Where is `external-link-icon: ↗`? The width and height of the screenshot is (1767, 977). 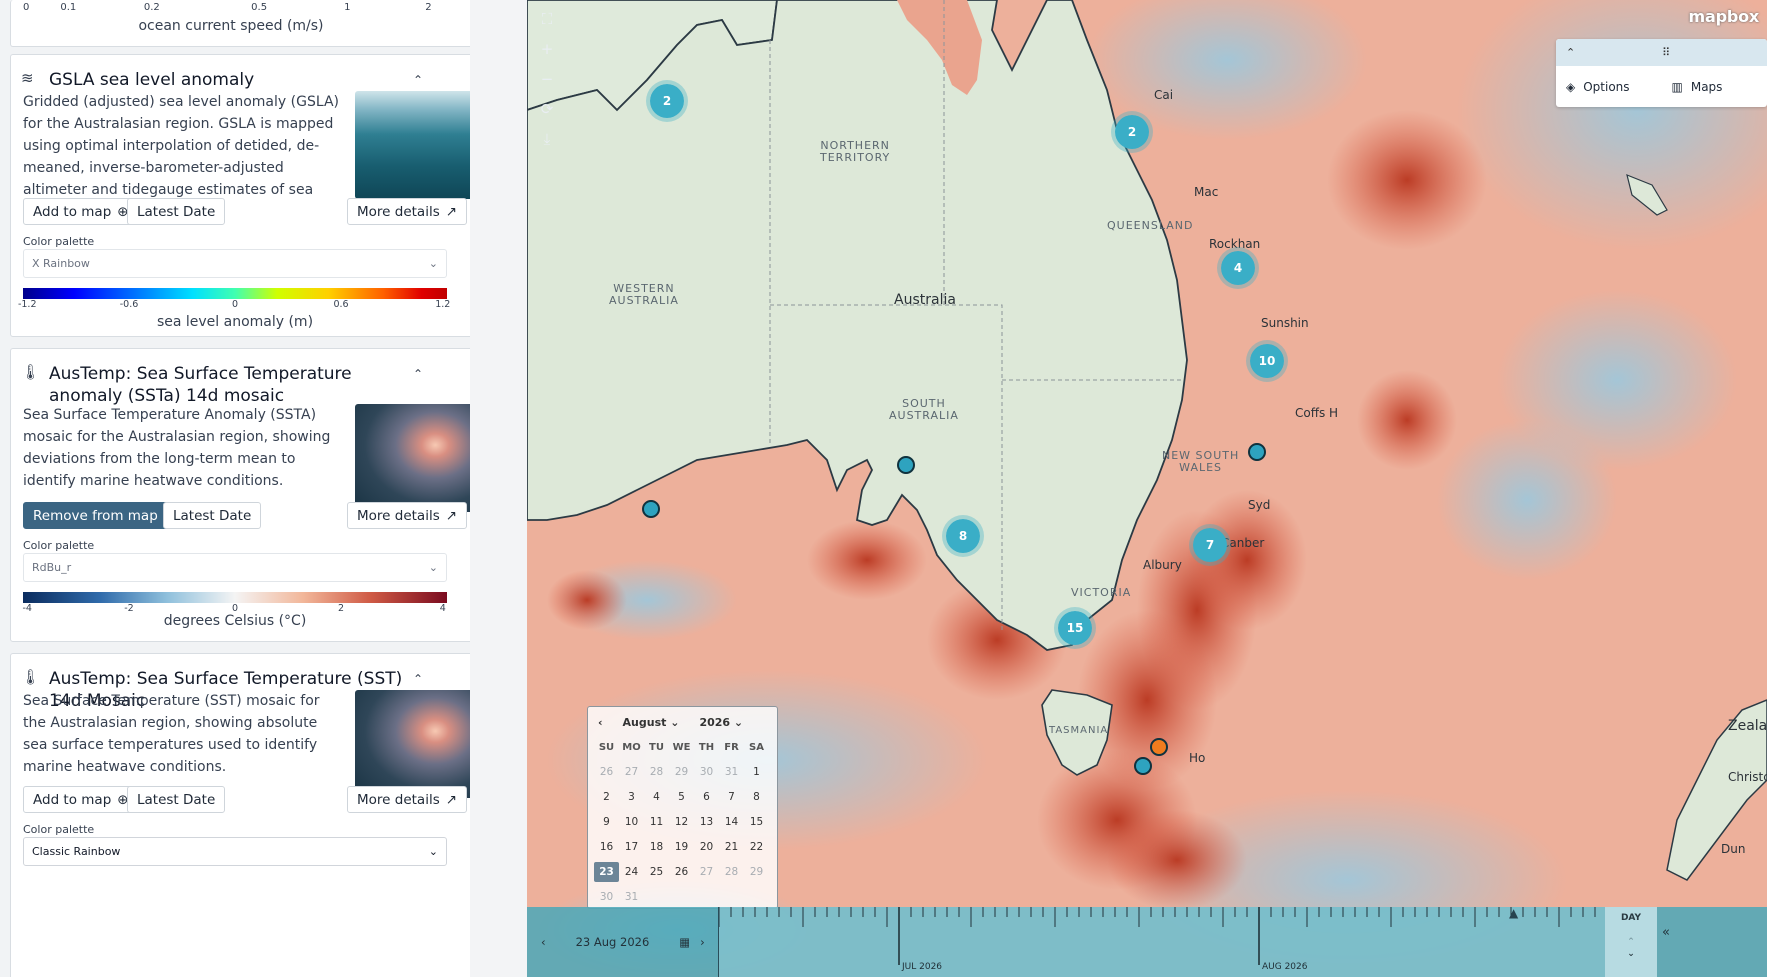
external-link-icon: ↗ is located at coordinates (451, 515).